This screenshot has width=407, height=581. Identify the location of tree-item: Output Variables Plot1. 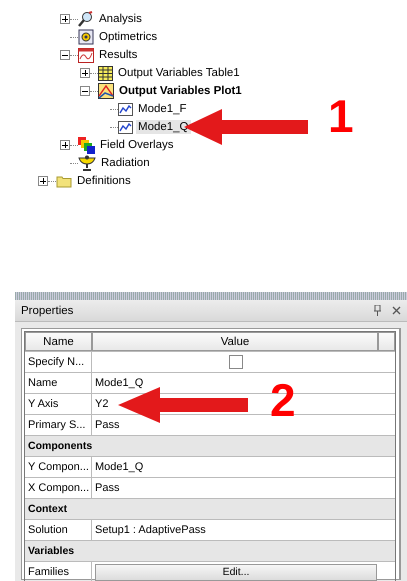
(180, 91).